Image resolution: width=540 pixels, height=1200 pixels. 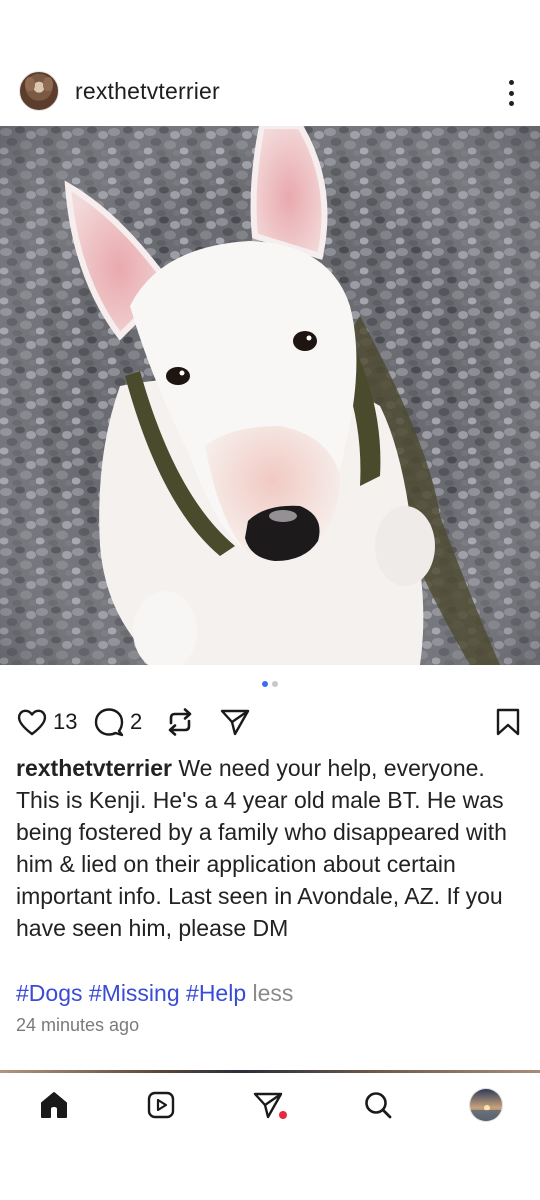 I want to click on post-actions: 13 2, so click(x=270, y=722).